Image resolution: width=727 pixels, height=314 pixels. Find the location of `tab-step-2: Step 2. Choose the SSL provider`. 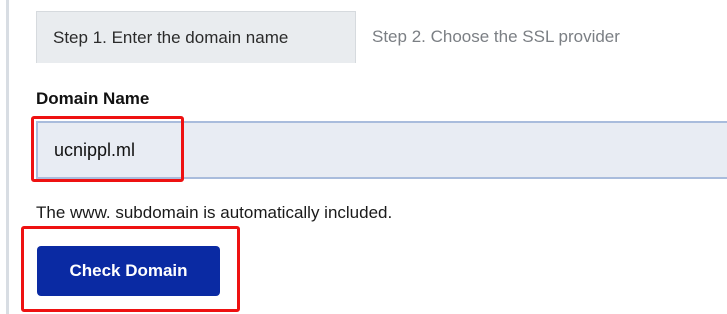

tab-step-2: Step 2. Choose the SSL provider is located at coordinates (496, 37).